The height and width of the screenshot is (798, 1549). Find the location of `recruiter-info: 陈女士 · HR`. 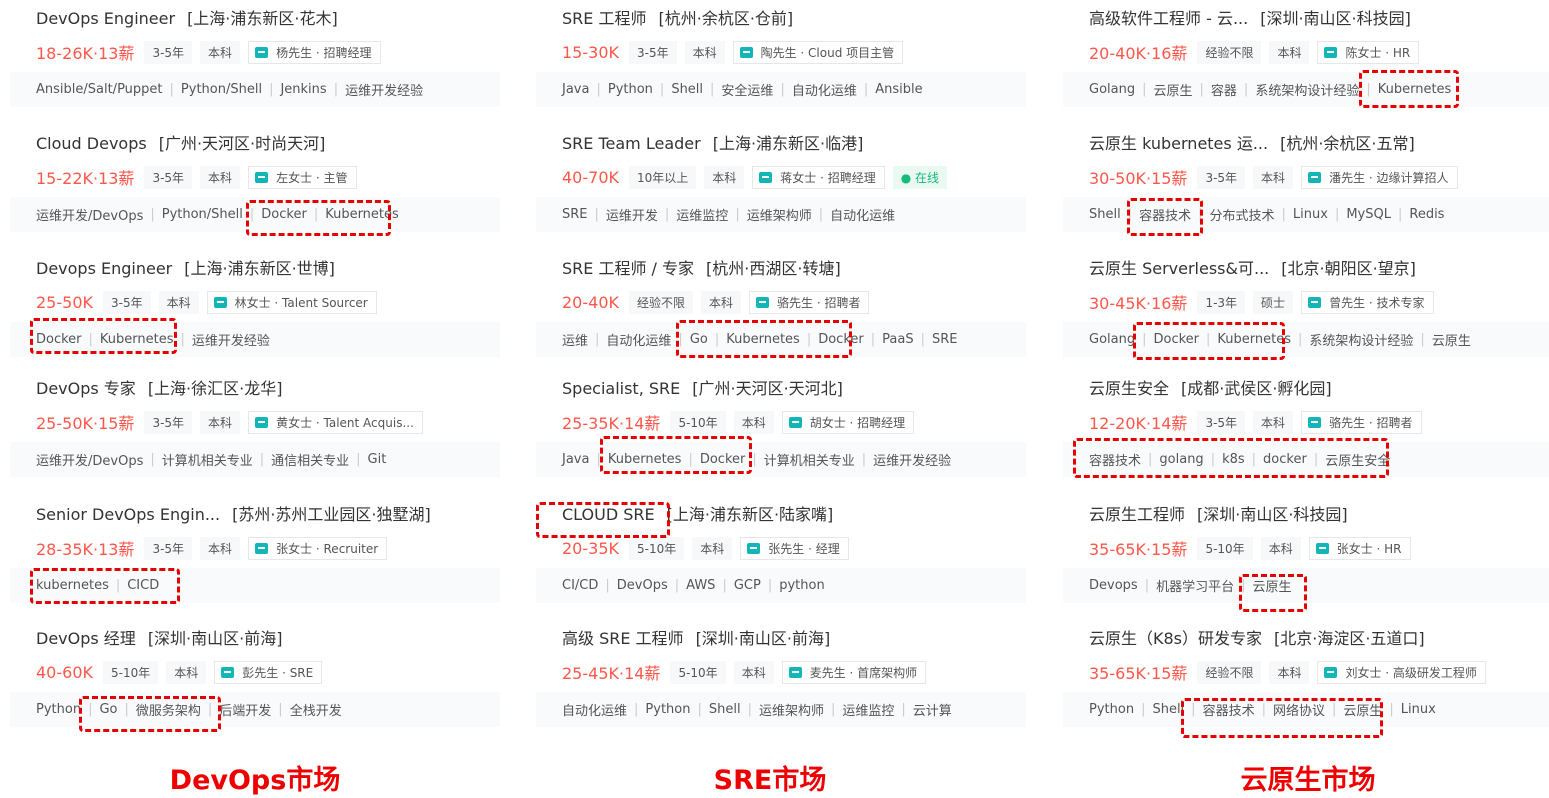

recruiter-info: 陈女士 · HR is located at coordinates (1368, 52).